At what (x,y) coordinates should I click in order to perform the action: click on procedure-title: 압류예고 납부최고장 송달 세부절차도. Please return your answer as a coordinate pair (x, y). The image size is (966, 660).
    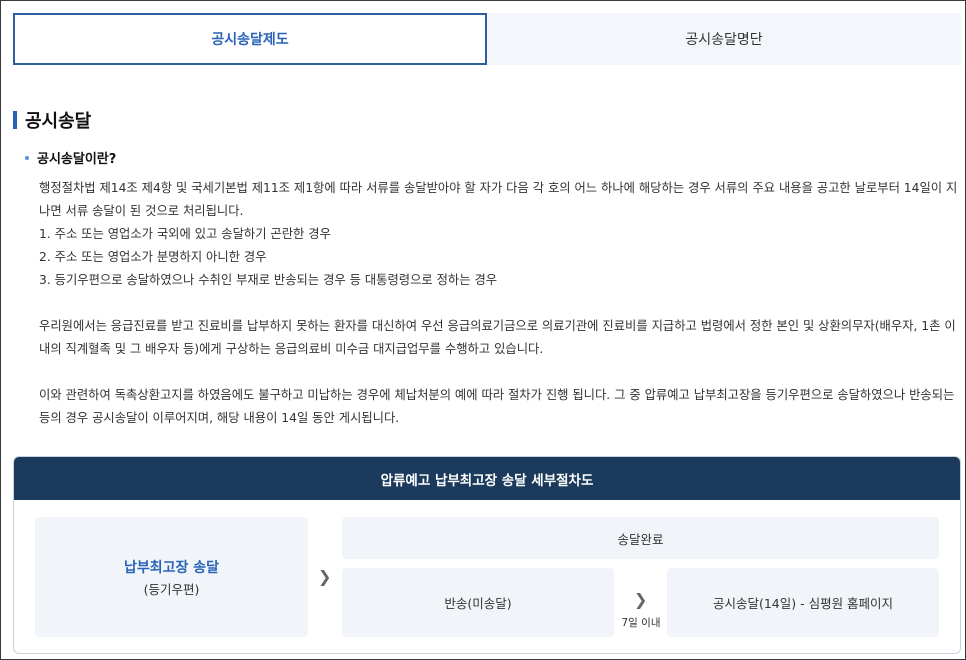
    Looking at the image, I should click on (487, 478).